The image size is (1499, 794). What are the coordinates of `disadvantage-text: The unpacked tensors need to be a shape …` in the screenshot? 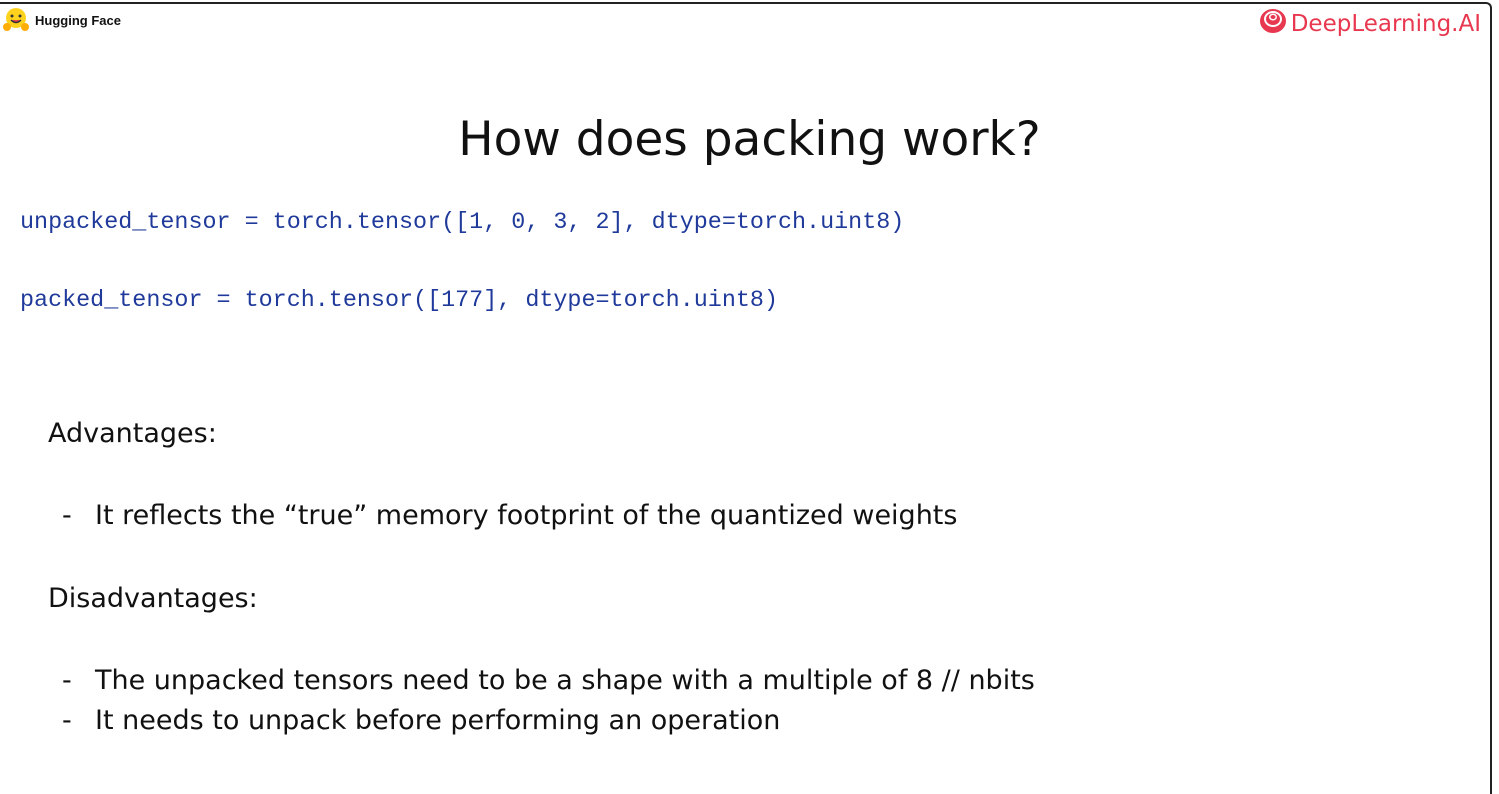 It's located at (565, 680).